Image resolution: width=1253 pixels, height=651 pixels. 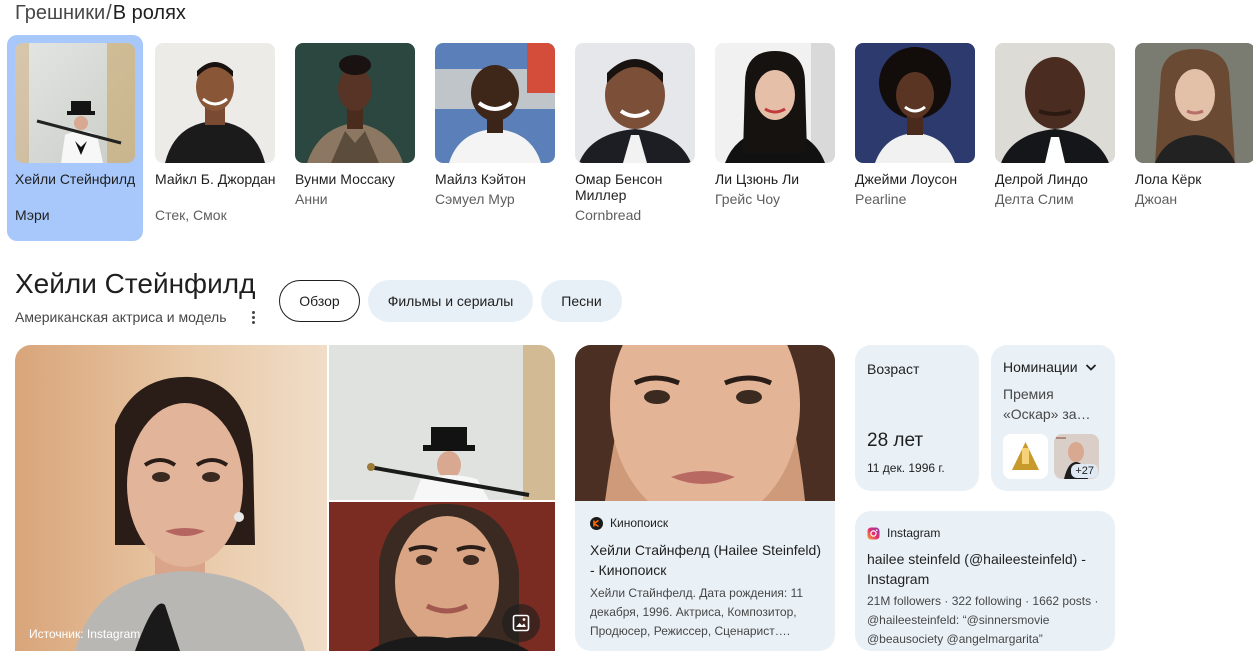 I want to click on cast-role: Стек, Смок, so click(x=191, y=215).